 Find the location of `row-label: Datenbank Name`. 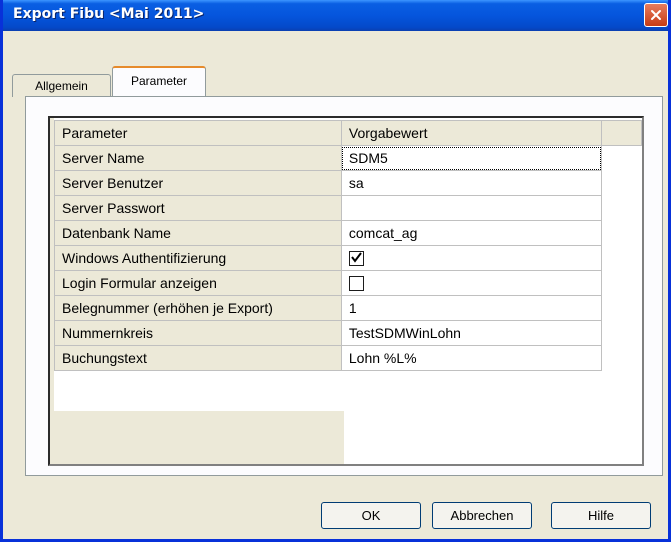

row-label: Datenbank Name is located at coordinates (198, 233).